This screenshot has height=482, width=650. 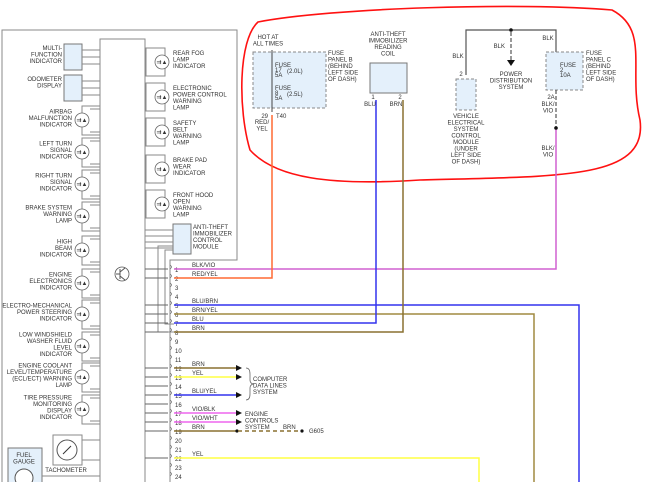 I want to click on fuse-2-label: 10A, so click(x=565, y=76).